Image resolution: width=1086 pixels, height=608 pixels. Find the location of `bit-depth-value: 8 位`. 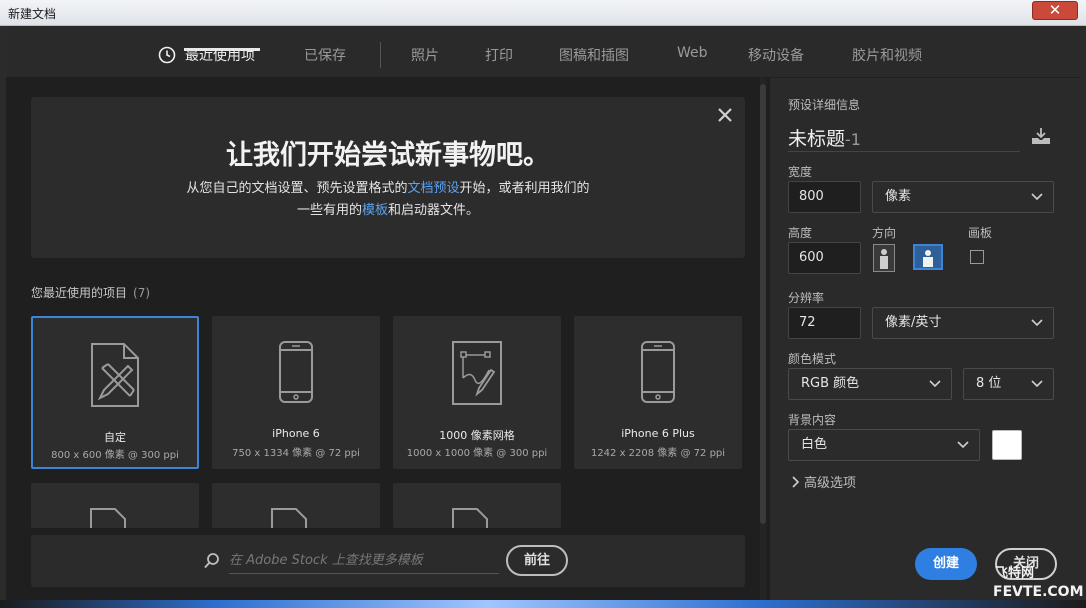

bit-depth-value: 8 位 is located at coordinates (989, 383).